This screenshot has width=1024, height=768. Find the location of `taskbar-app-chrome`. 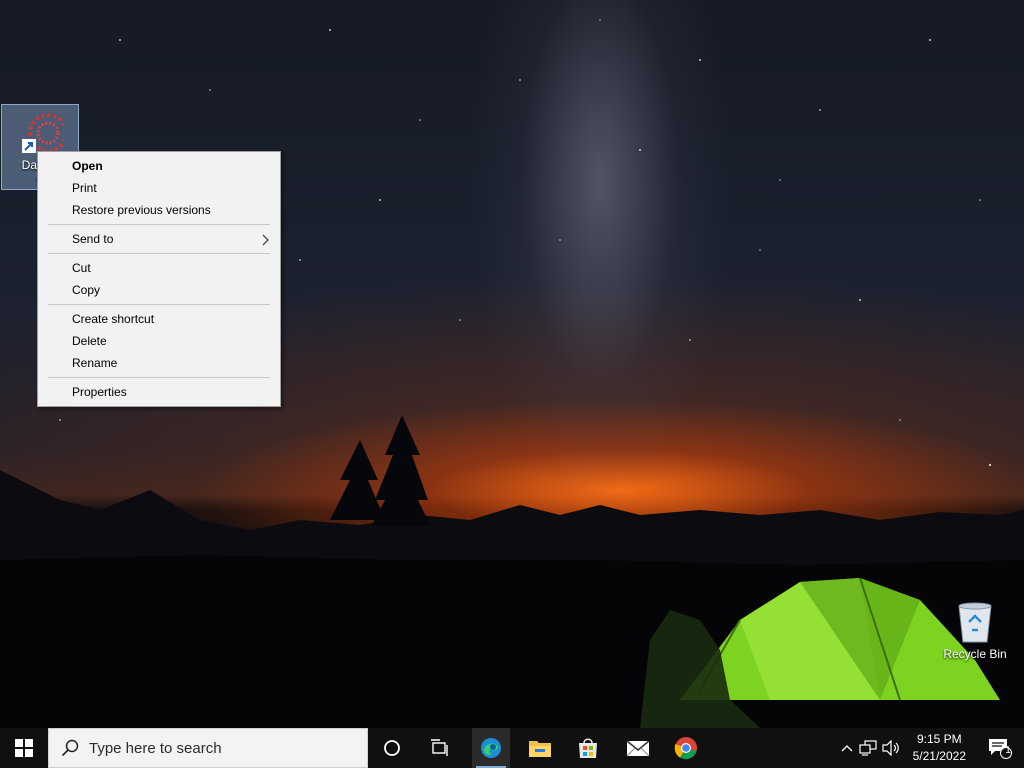

taskbar-app-chrome is located at coordinates (686, 748).